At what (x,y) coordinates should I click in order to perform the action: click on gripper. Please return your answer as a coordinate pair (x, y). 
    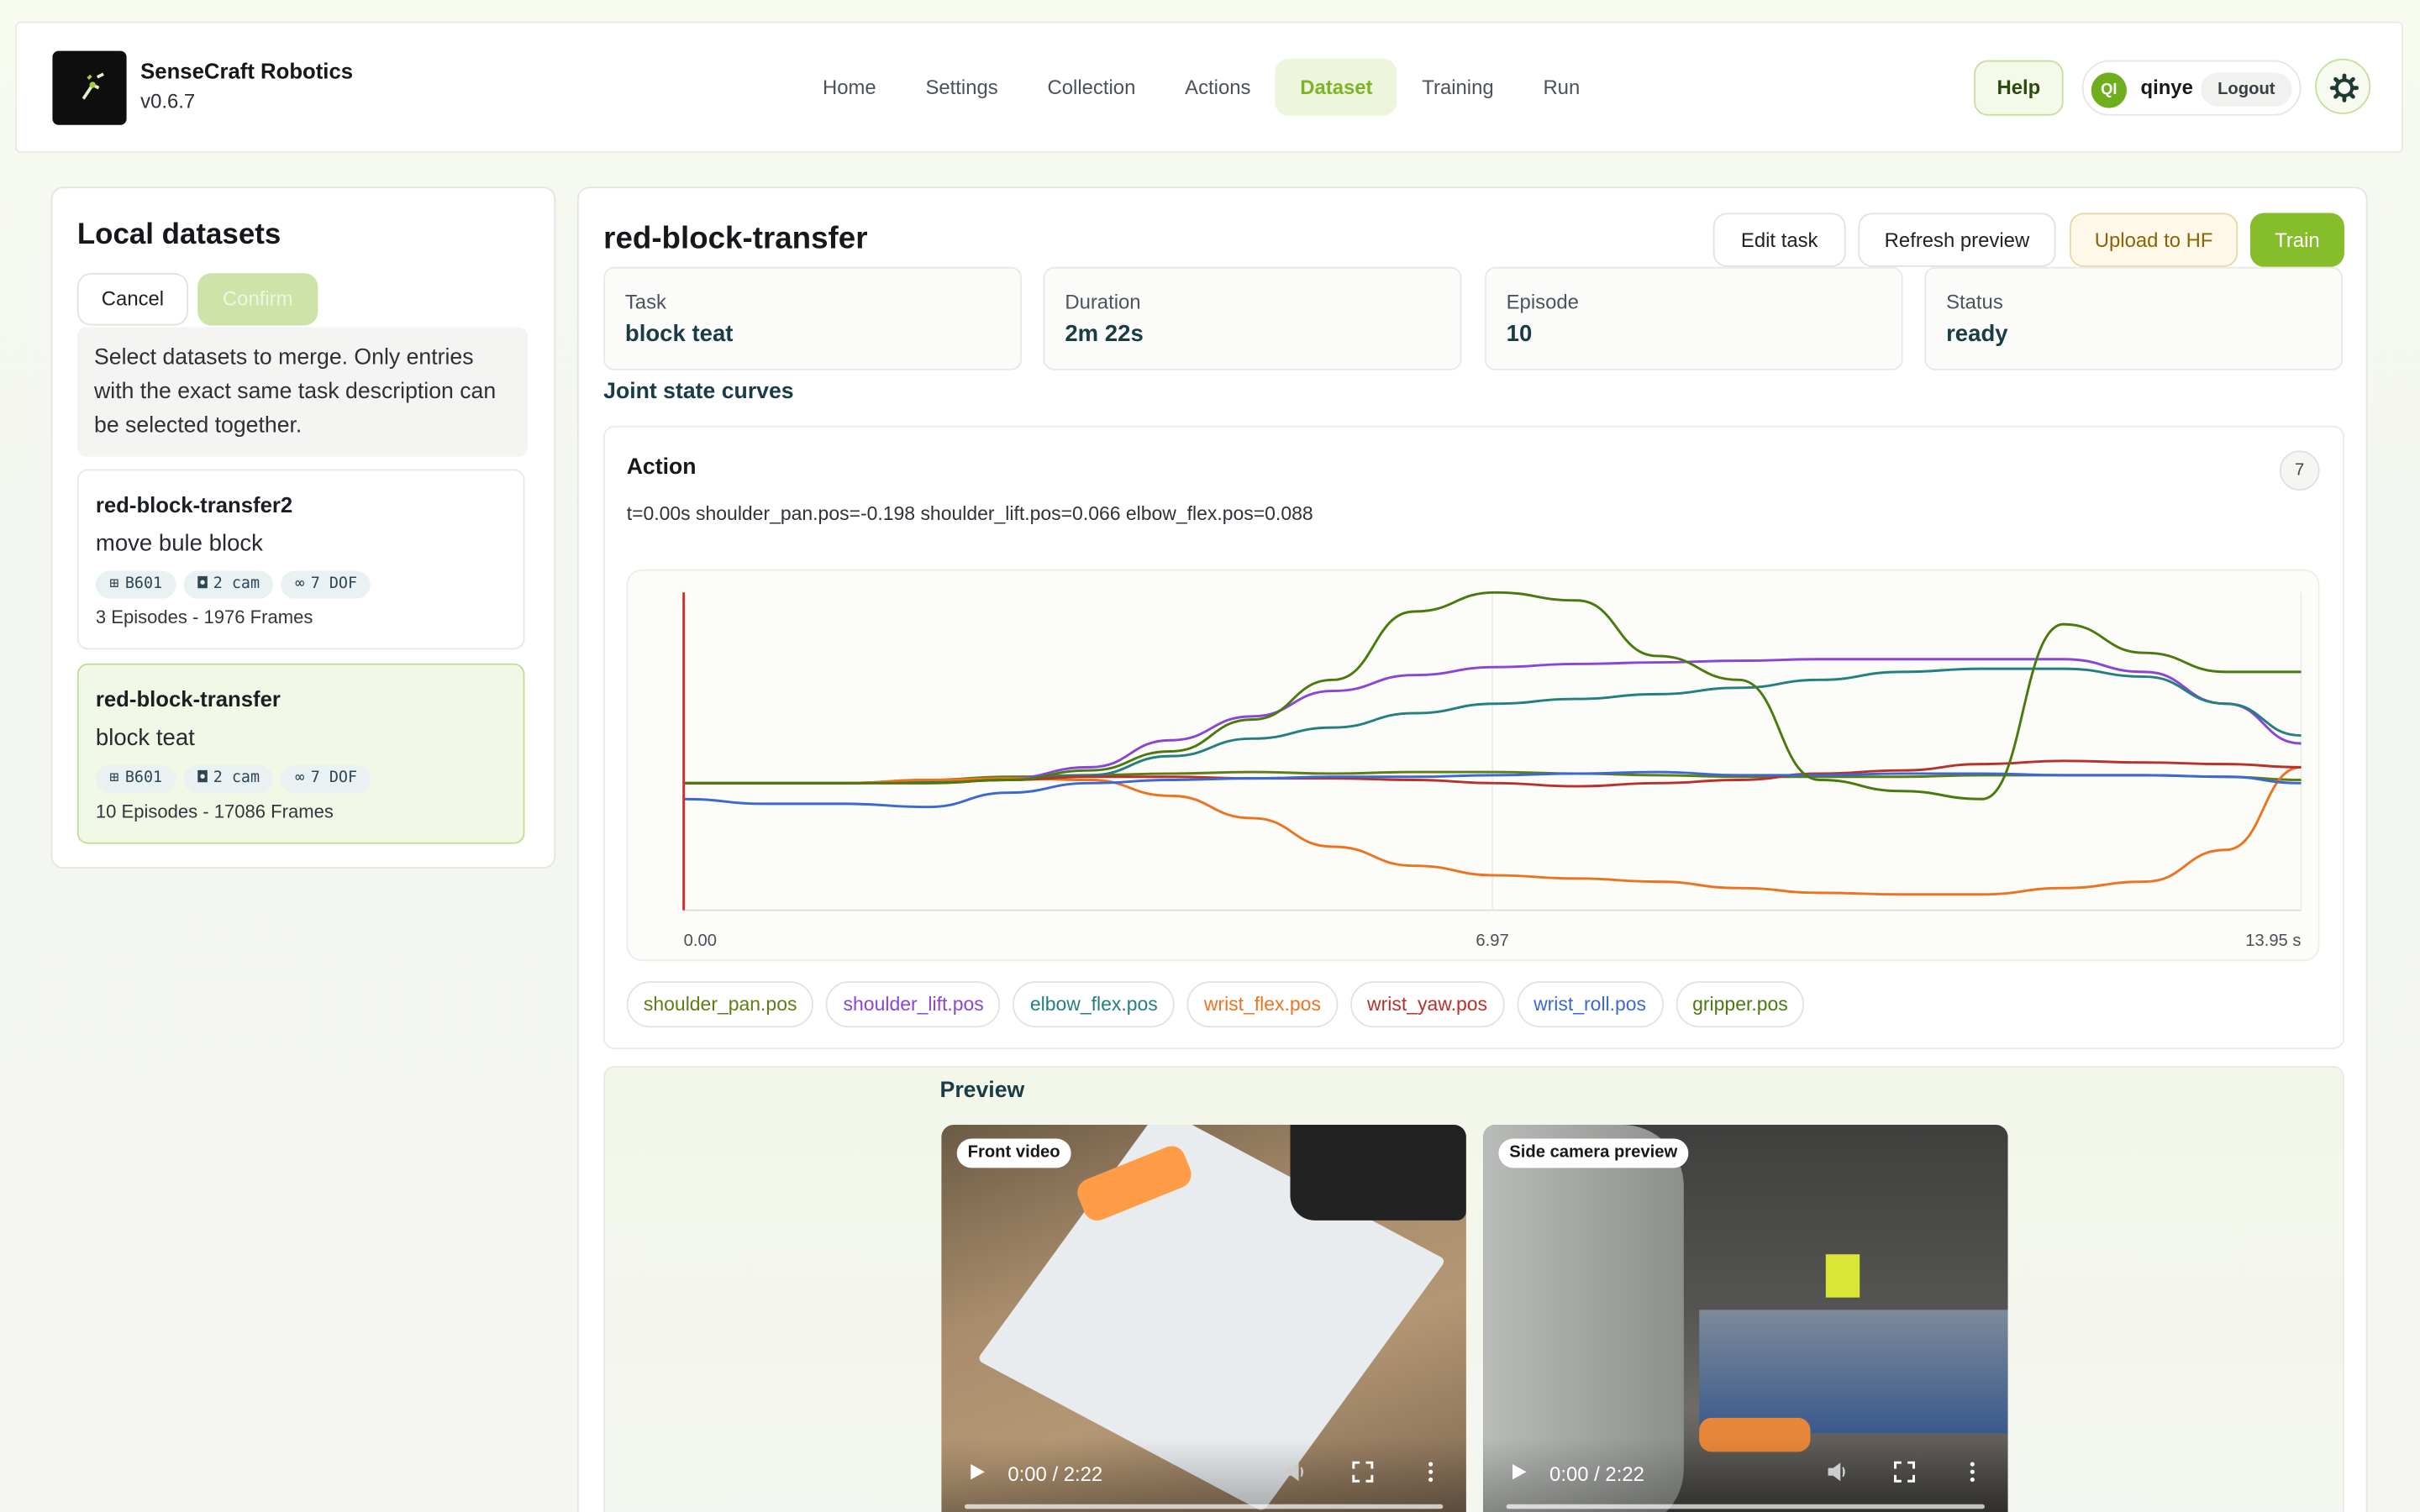
    Looking at the image, I should click on (1843, 1276).